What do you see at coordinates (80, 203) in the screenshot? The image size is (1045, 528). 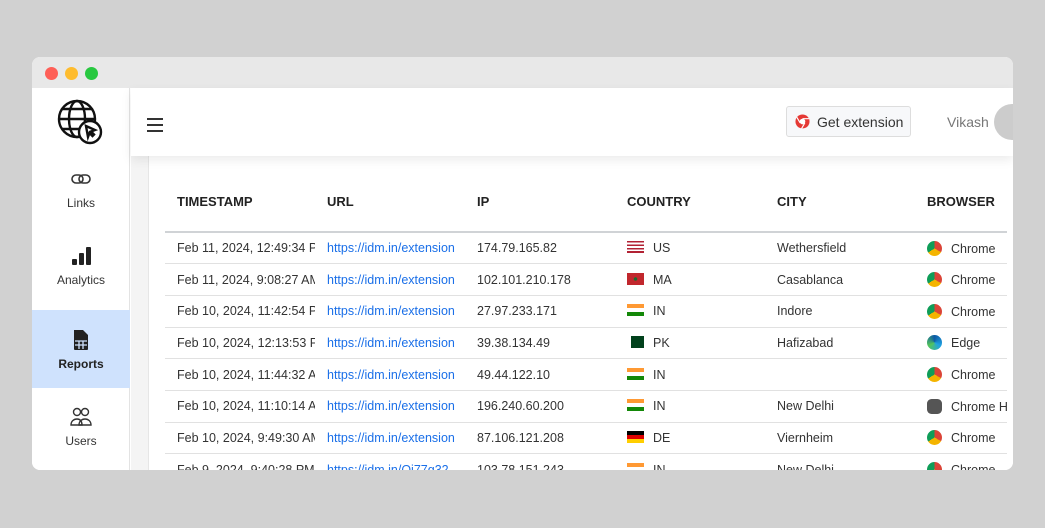 I see `sidebar-item-label: Links` at bounding box center [80, 203].